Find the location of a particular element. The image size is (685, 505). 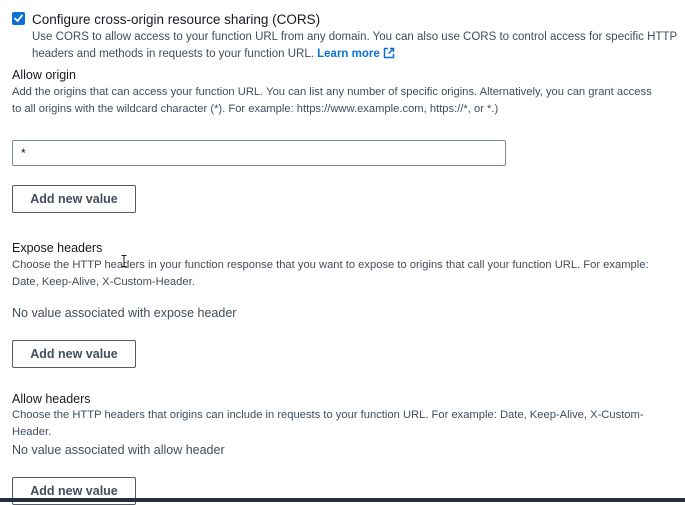

allow-origin-label: Allow origin is located at coordinates (44, 75).